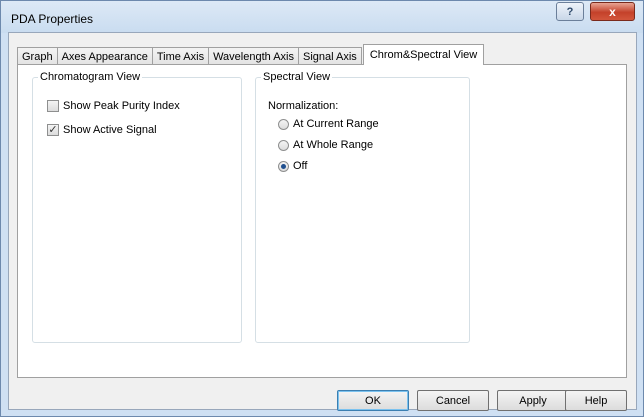 This screenshot has width=644, height=417. What do you see at coordinates (110, 130) in the screenshot?
I see `checkbox-label: Show Active Signal` at bounding box center [110, 130].